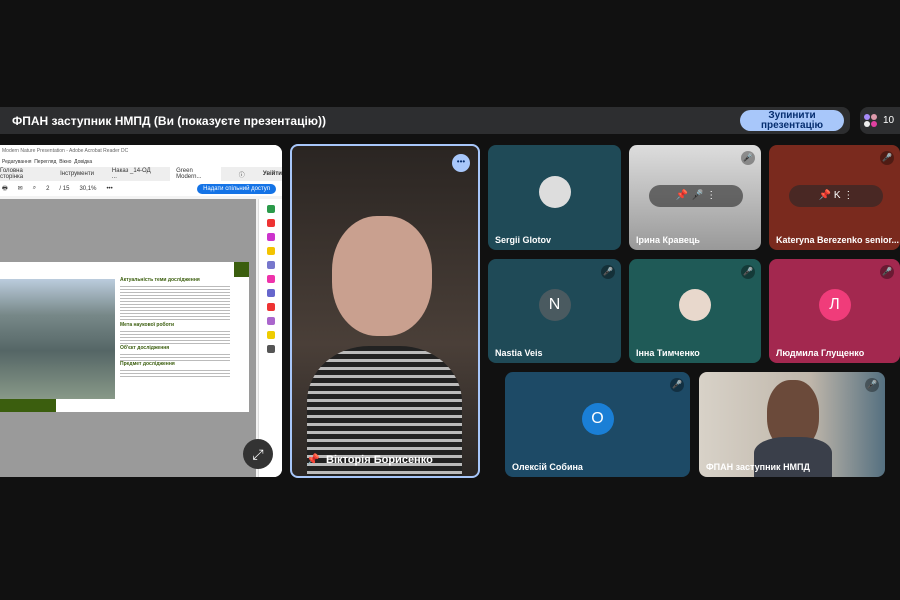  What do you see at coordinates (270, 338) in the screenshot?
I see `tools-sidebar` at bounding box center [270, 338].